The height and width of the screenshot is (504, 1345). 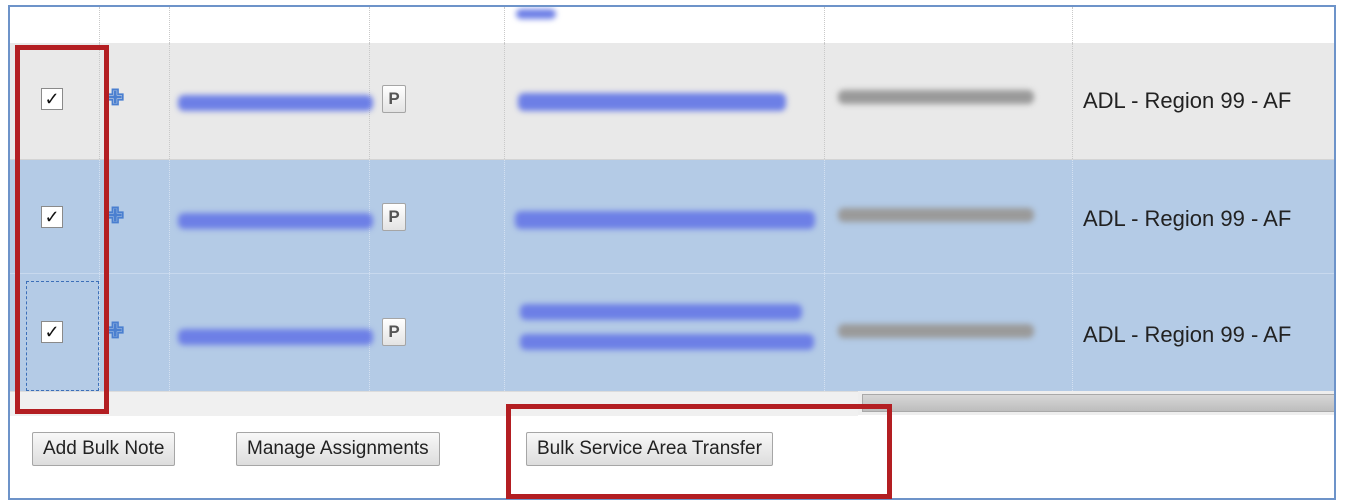 I want to click on transfer-button-highlight, so click(x=699, y=451).